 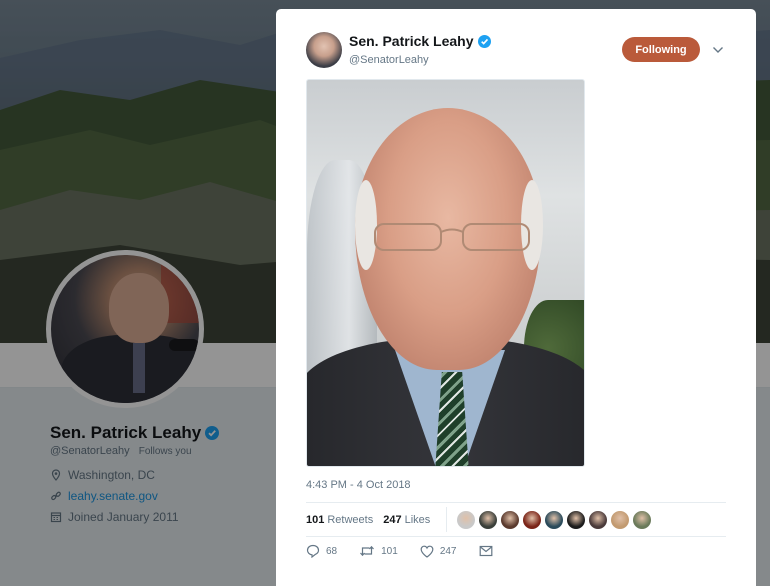 I want to click on profile-handle-row: @SenatorLeahy Follows you, so click(x=121, y=451).